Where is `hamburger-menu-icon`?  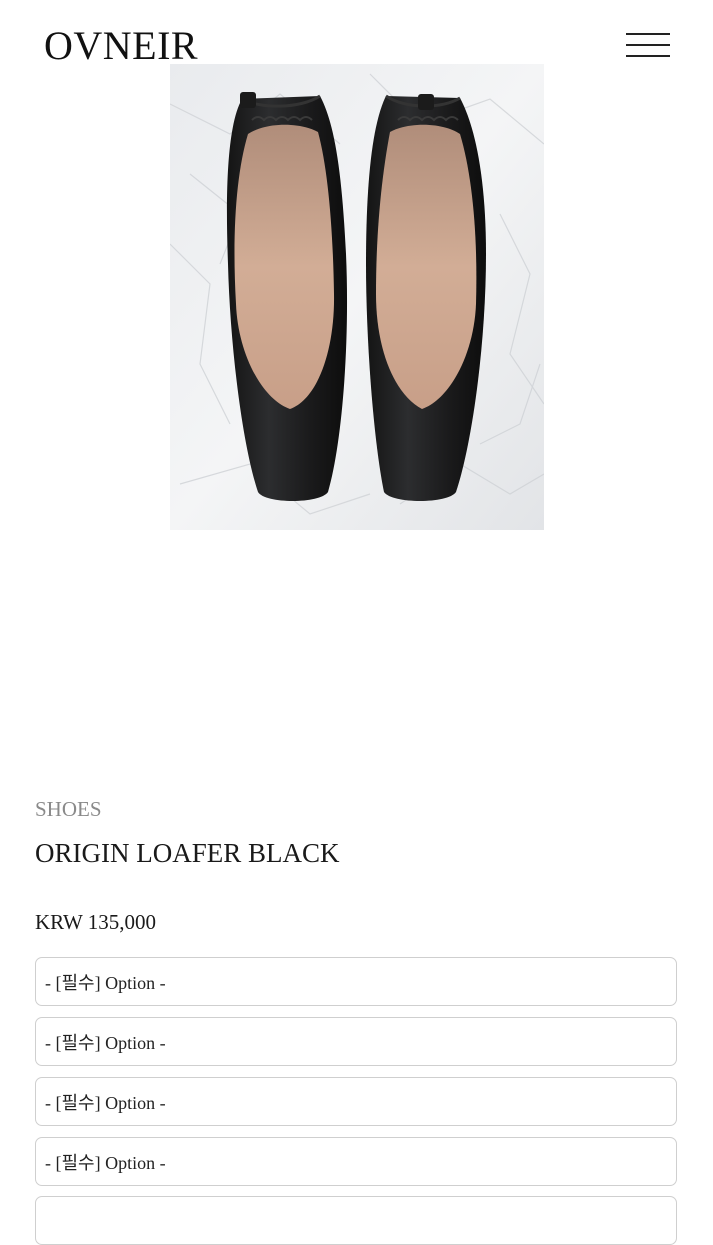
hamburger-menu-icon is located at coordinates (648, 45).